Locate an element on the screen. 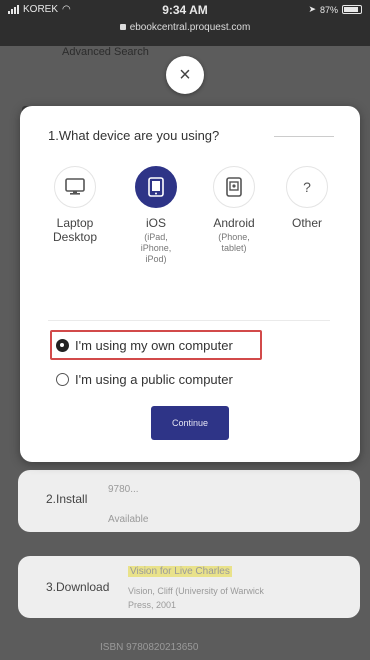 Image resolution: width=370 pixels, height=660 pixels. device-option-other: ? Other is located at coordinates (307, 198).